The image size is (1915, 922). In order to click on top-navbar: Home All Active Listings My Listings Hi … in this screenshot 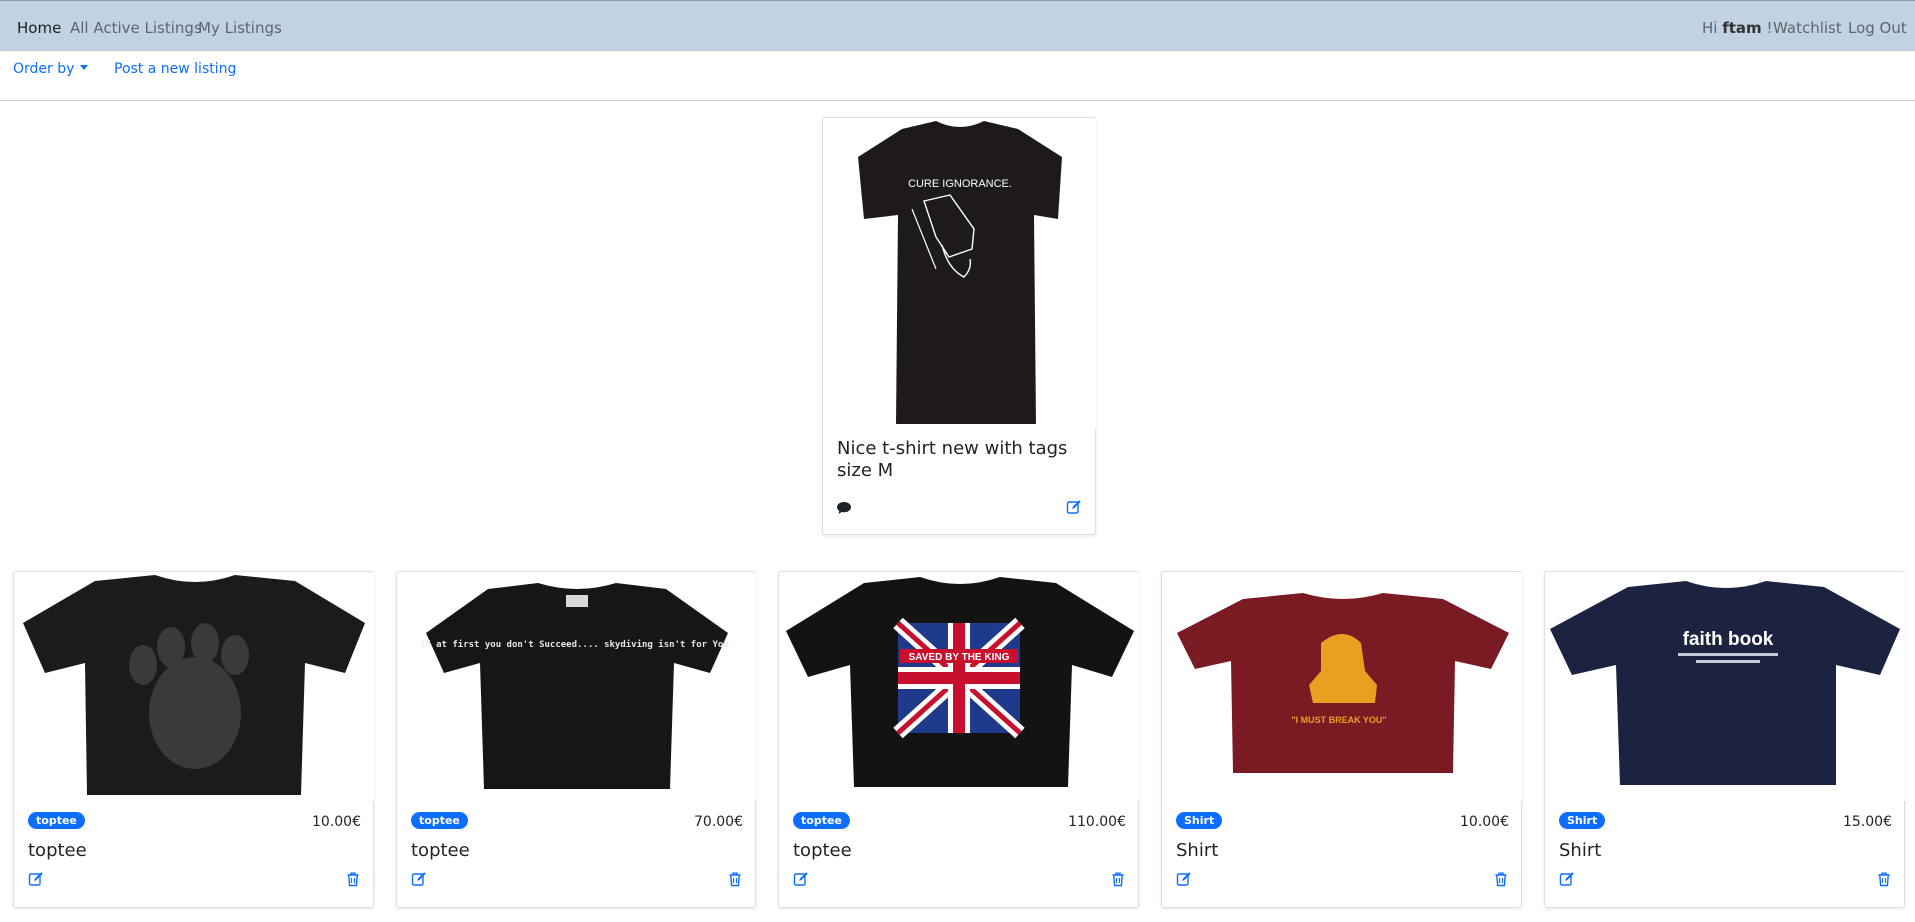, I will do `click(957, 25)`.